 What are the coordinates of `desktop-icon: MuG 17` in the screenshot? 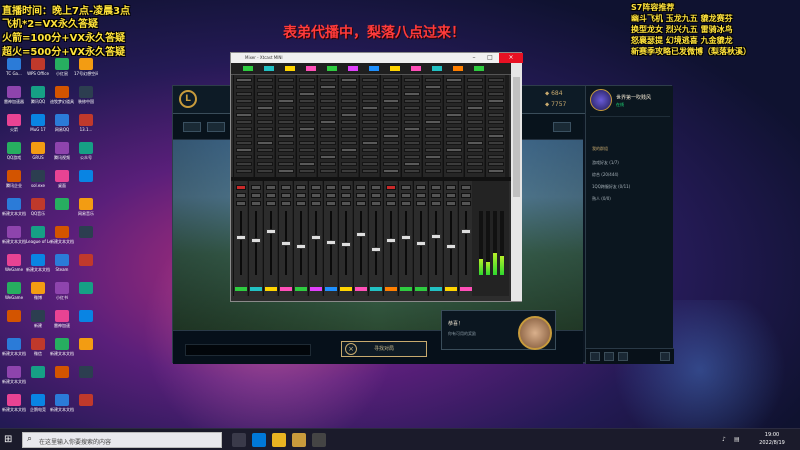 It's located at (38, 129).